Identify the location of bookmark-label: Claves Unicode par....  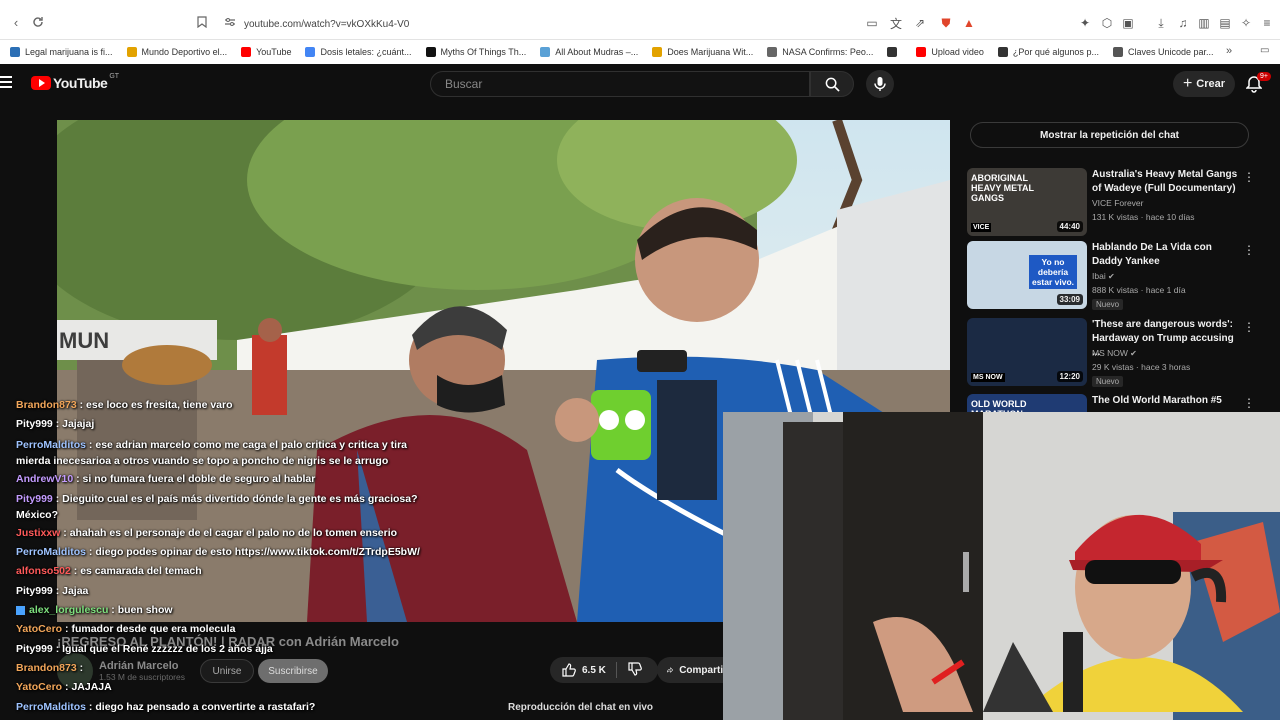
(1170, 52).